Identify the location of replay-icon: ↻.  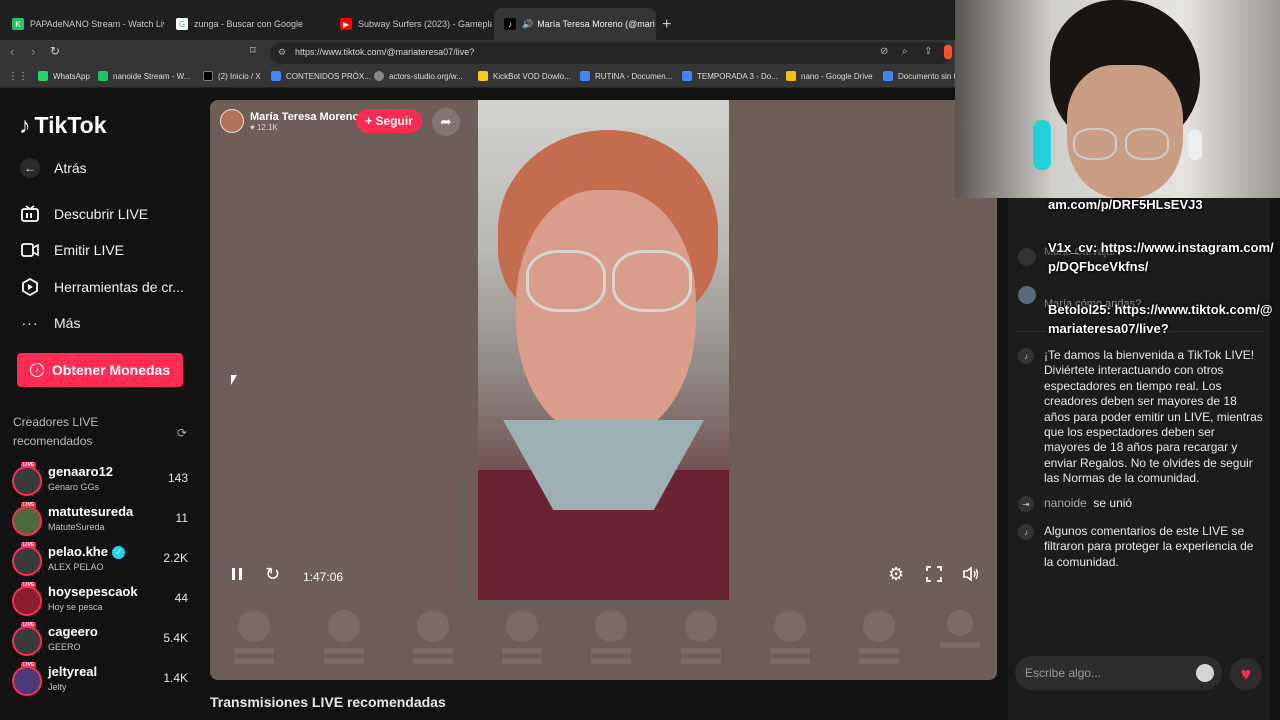
(272, 574).